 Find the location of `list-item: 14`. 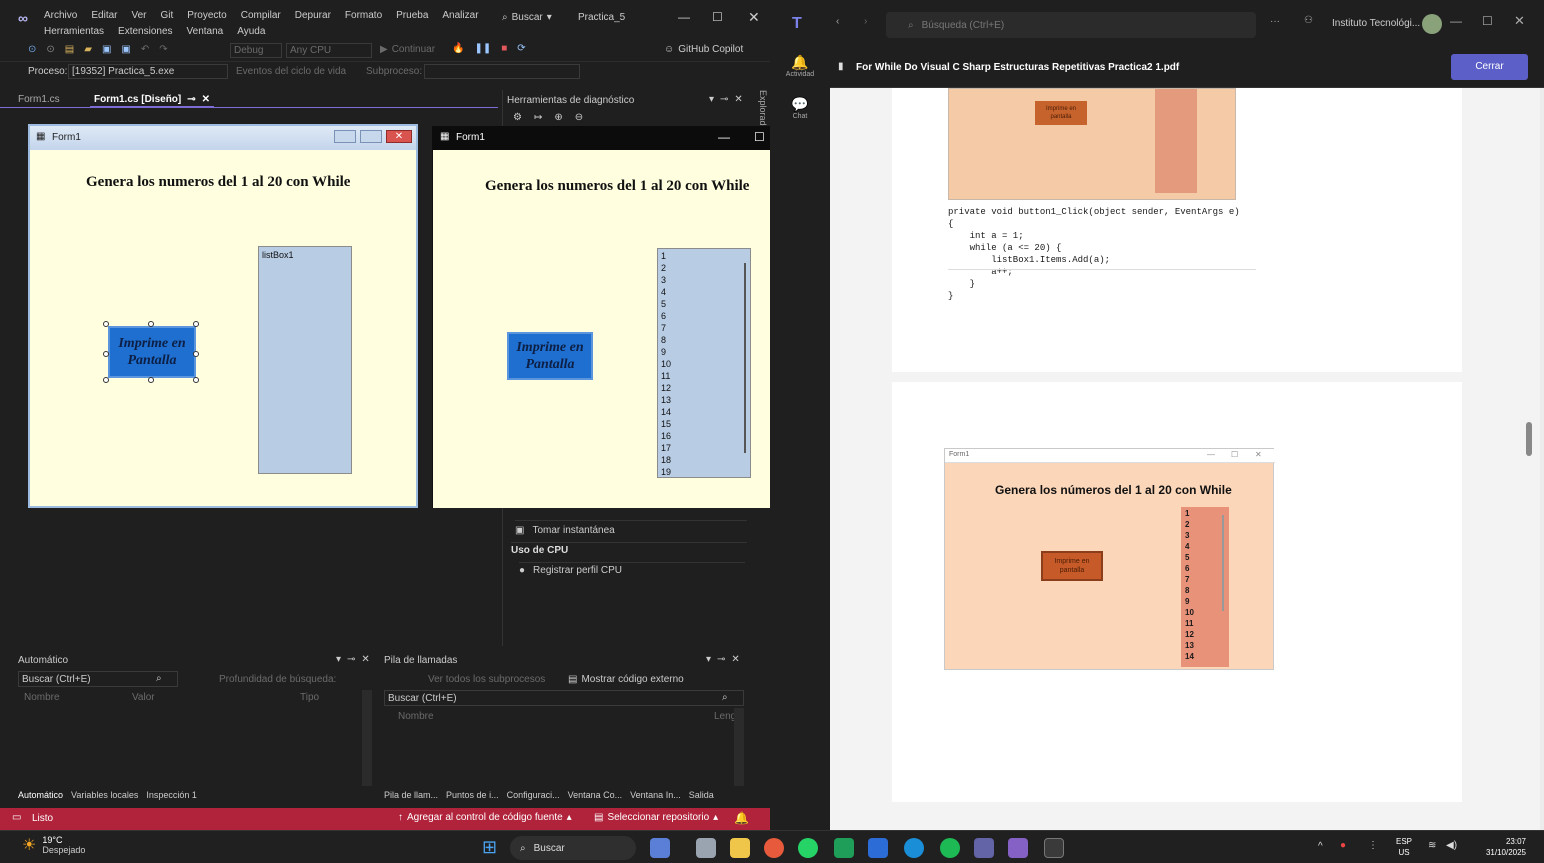

list-item: 14 is located at coordinates (704, 412).